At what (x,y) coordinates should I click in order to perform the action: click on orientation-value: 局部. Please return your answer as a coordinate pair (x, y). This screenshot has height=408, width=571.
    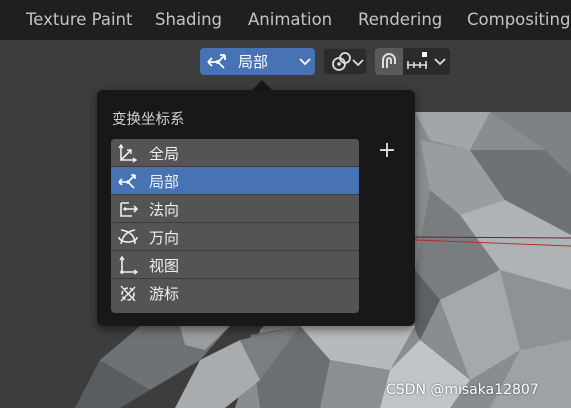
    Looking at the image, I should click on (253, 62).